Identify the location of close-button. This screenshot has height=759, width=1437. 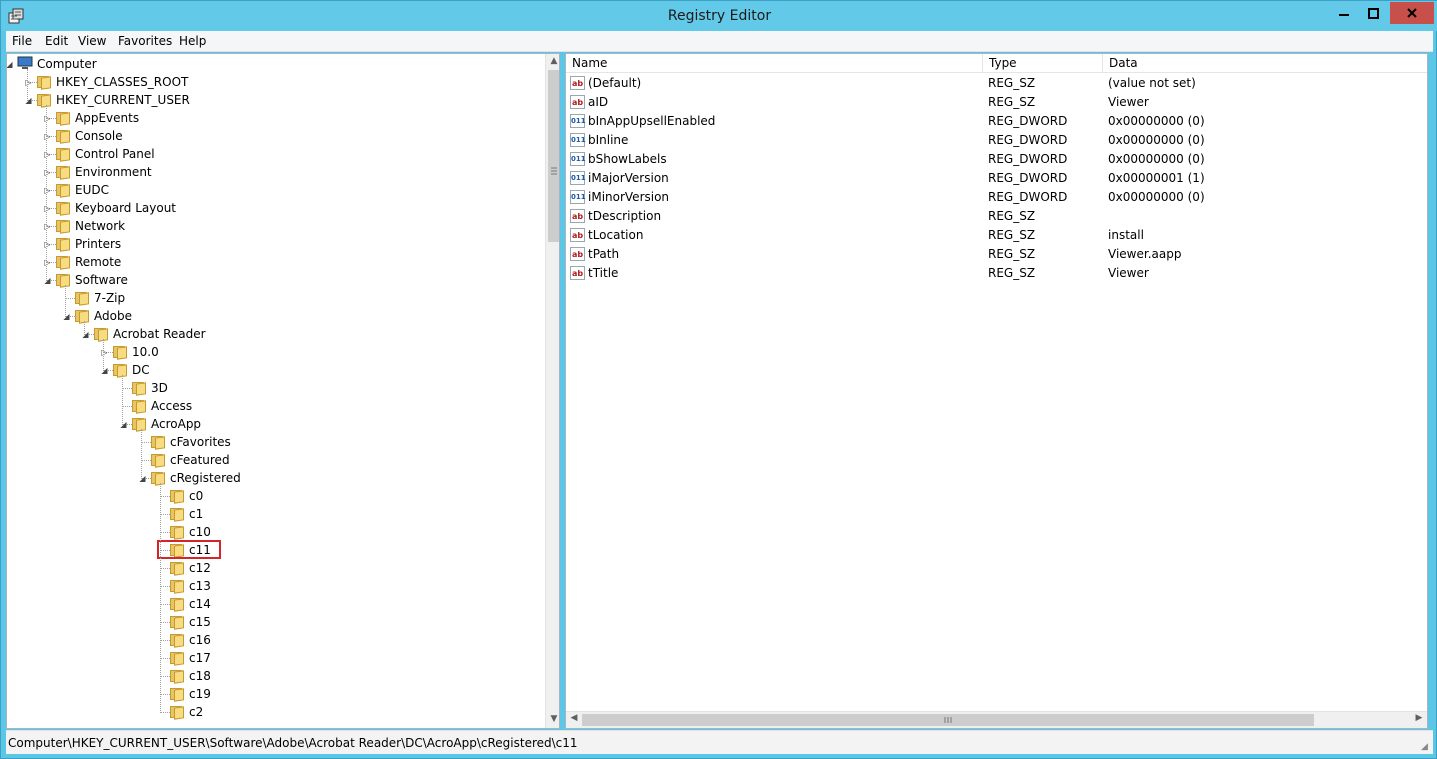
(1412, 13).